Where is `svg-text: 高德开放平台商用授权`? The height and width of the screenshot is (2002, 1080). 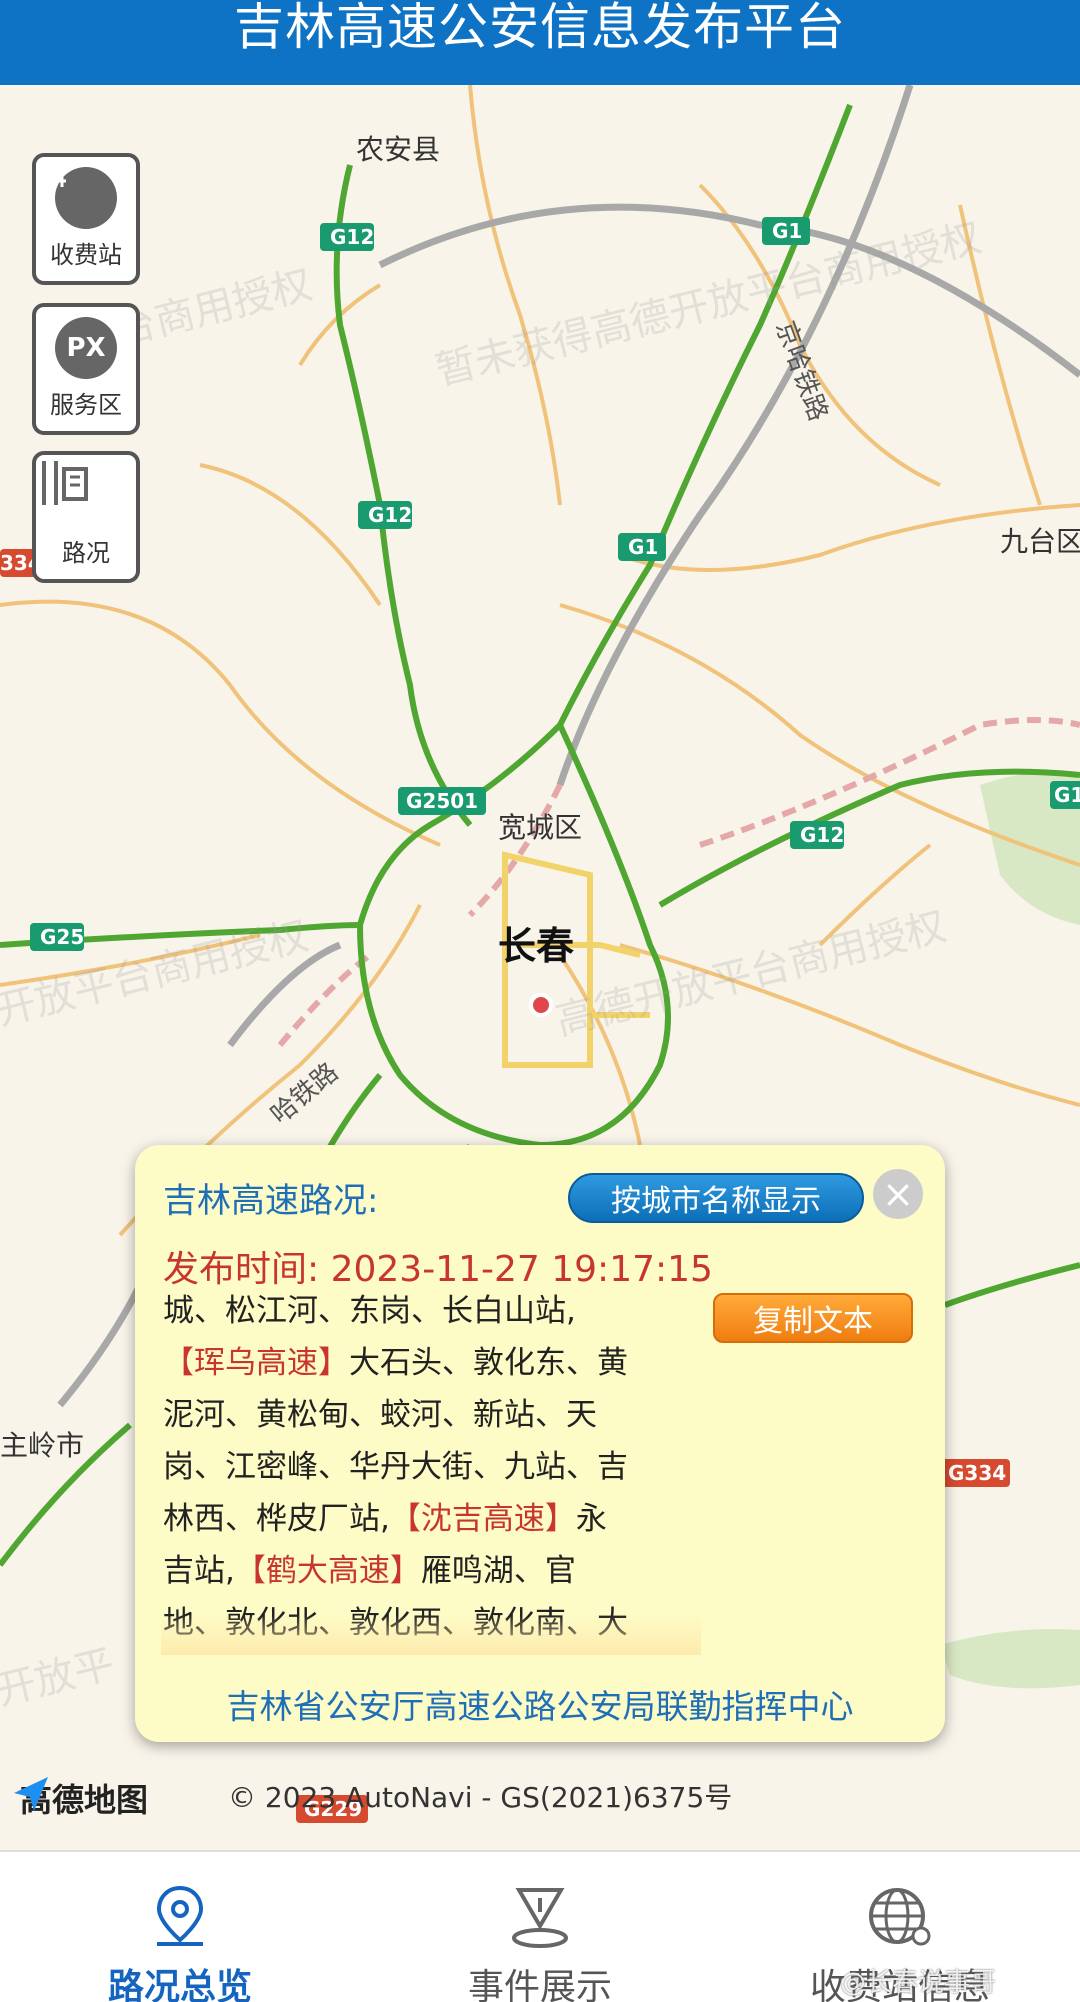 svg-text: 高德开放平台商用授权 is located at coordinates (750, 973).